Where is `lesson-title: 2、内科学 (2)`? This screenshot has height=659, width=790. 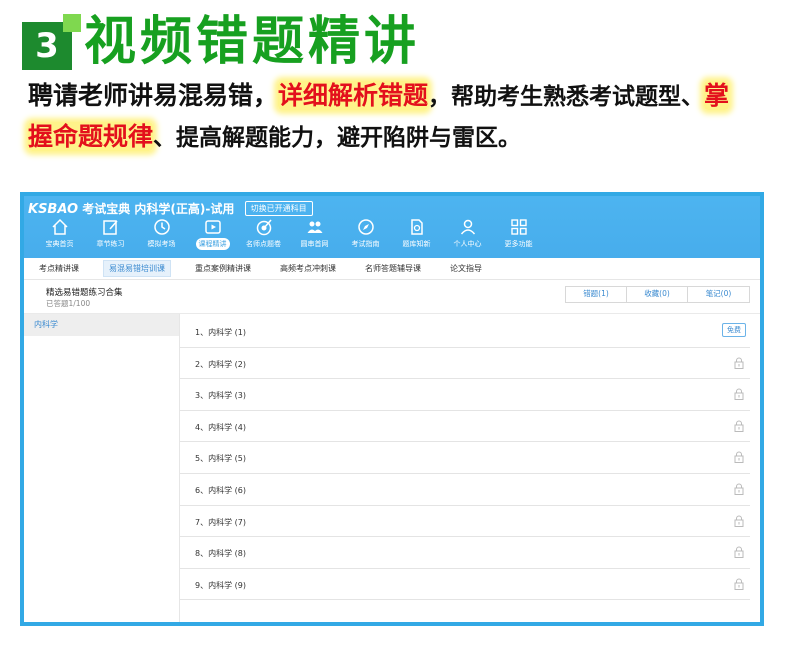 lesson-title: 2、内科学 (2) is located at coordinates (220, 364).